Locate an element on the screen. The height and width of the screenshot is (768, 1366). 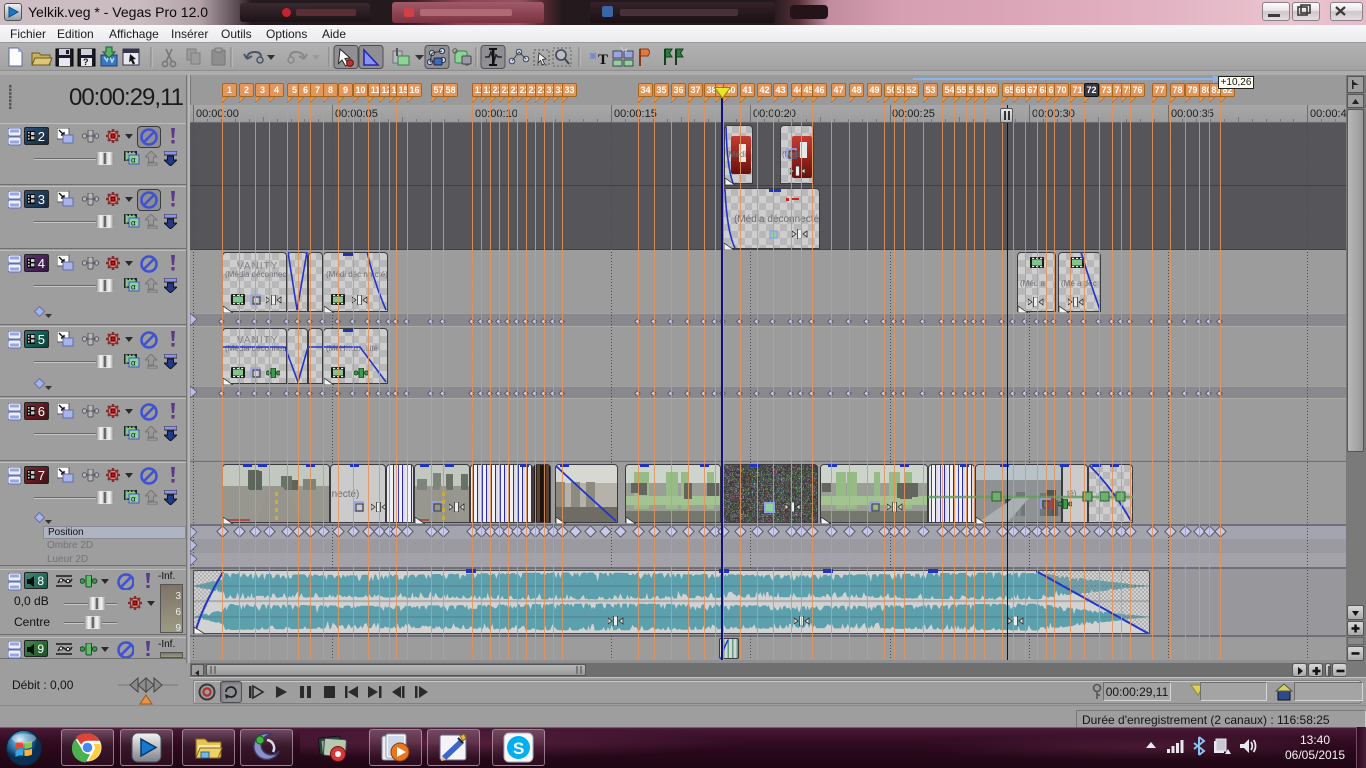
svg-text: T is located at coordinates (603, 60).